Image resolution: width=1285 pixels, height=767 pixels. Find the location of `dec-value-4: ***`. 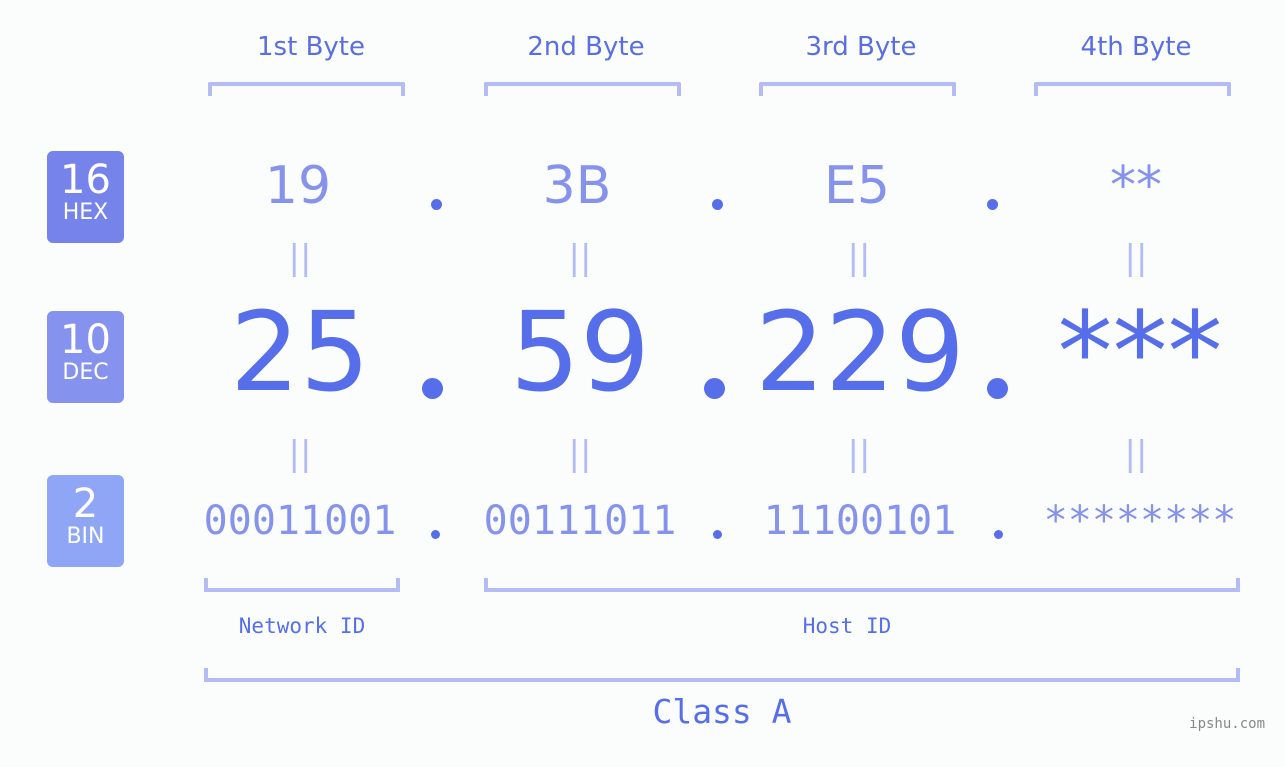

dec-value-4: *** is located at coordinates (1140, 352).